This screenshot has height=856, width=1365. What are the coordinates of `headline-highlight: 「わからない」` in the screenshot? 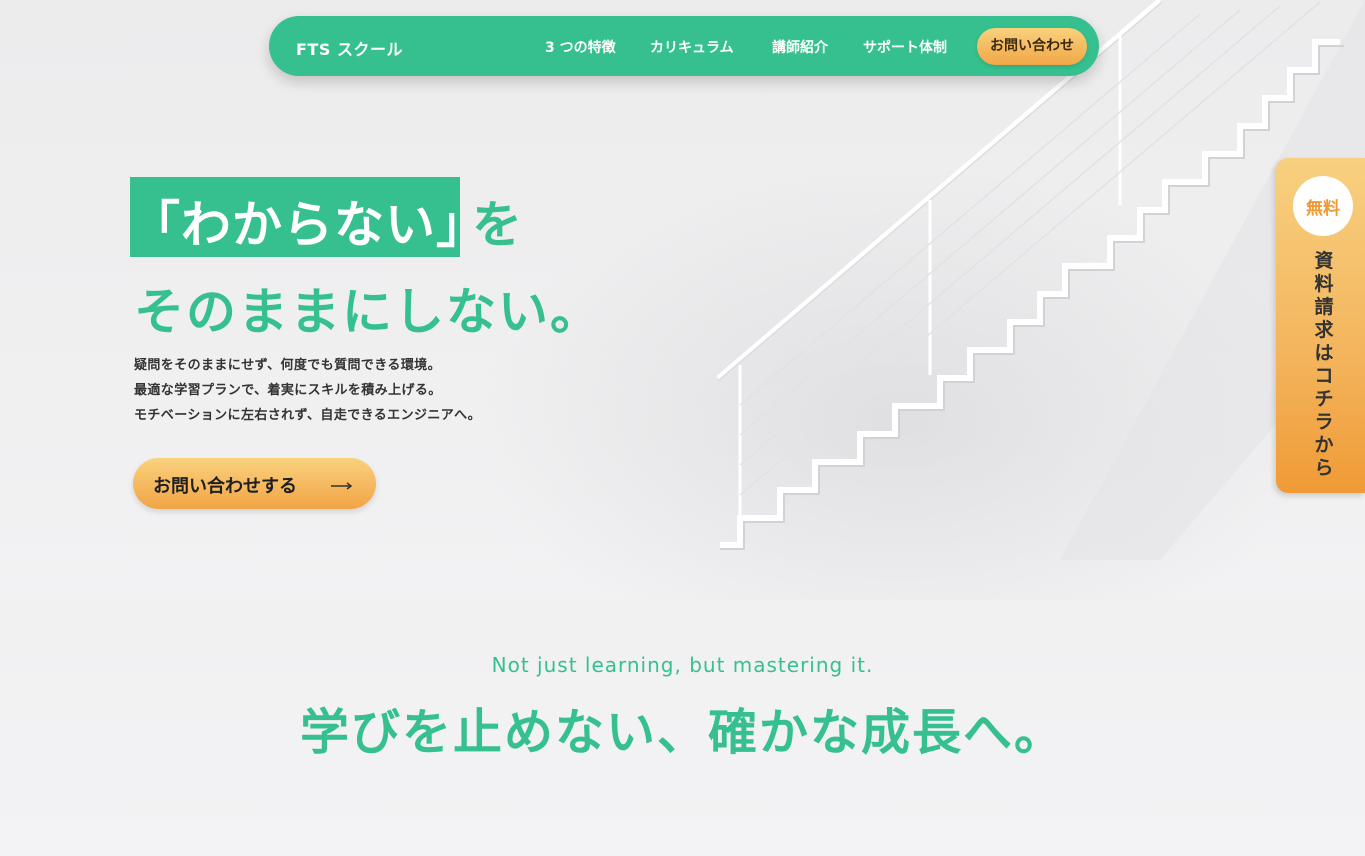 It's located at (308, 225).